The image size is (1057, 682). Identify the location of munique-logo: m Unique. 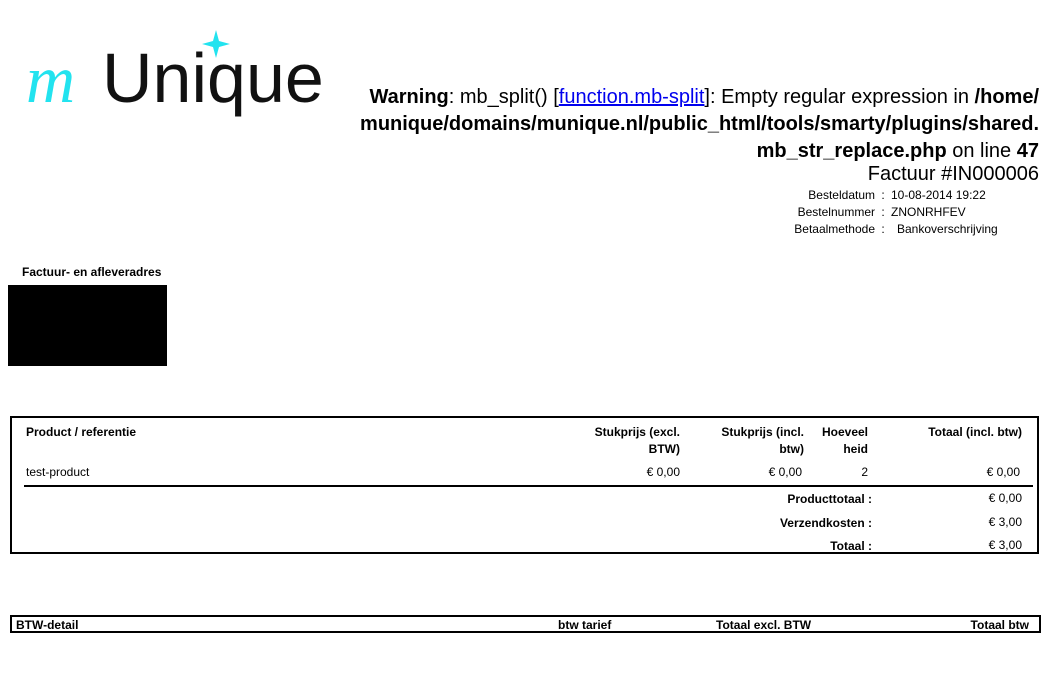
(196, 75).